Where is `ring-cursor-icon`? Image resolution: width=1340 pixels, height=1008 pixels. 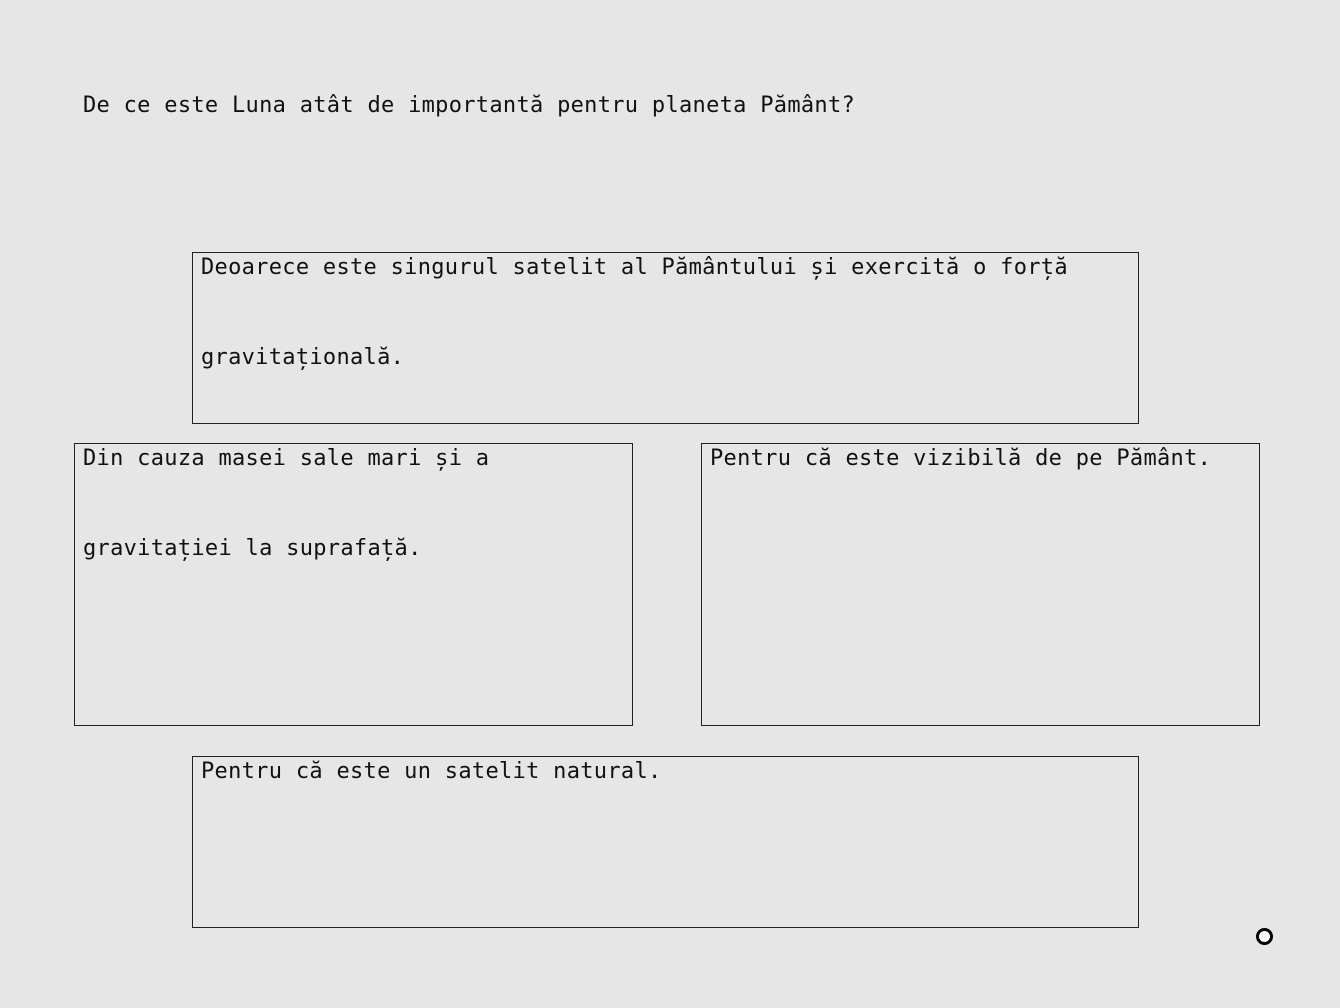
ring-cursor-icon is located at coordinates (1264, 936).